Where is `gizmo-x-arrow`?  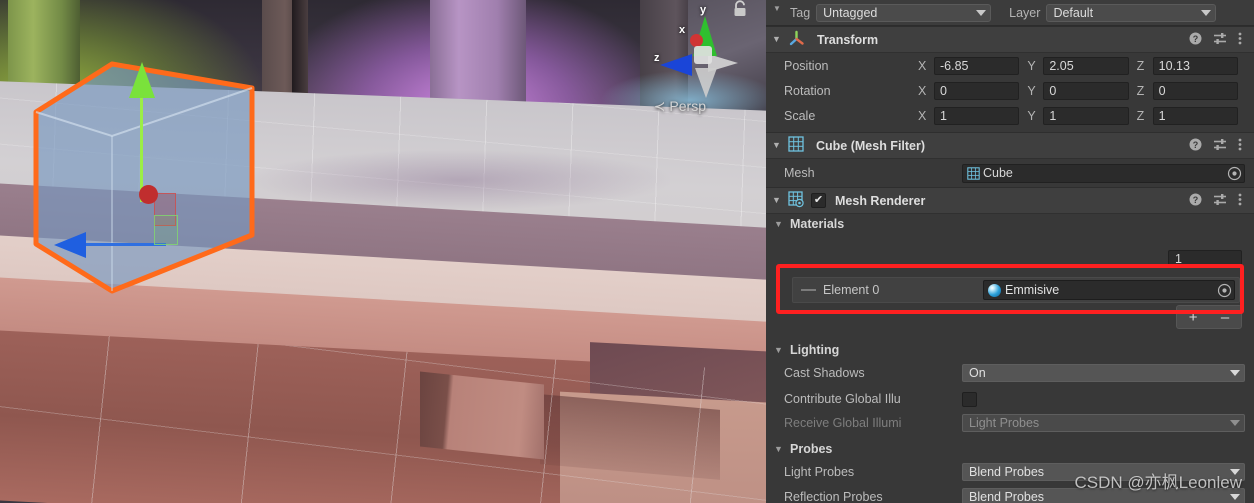
gizmo-x-arrow is located at coordinates (70, 245).